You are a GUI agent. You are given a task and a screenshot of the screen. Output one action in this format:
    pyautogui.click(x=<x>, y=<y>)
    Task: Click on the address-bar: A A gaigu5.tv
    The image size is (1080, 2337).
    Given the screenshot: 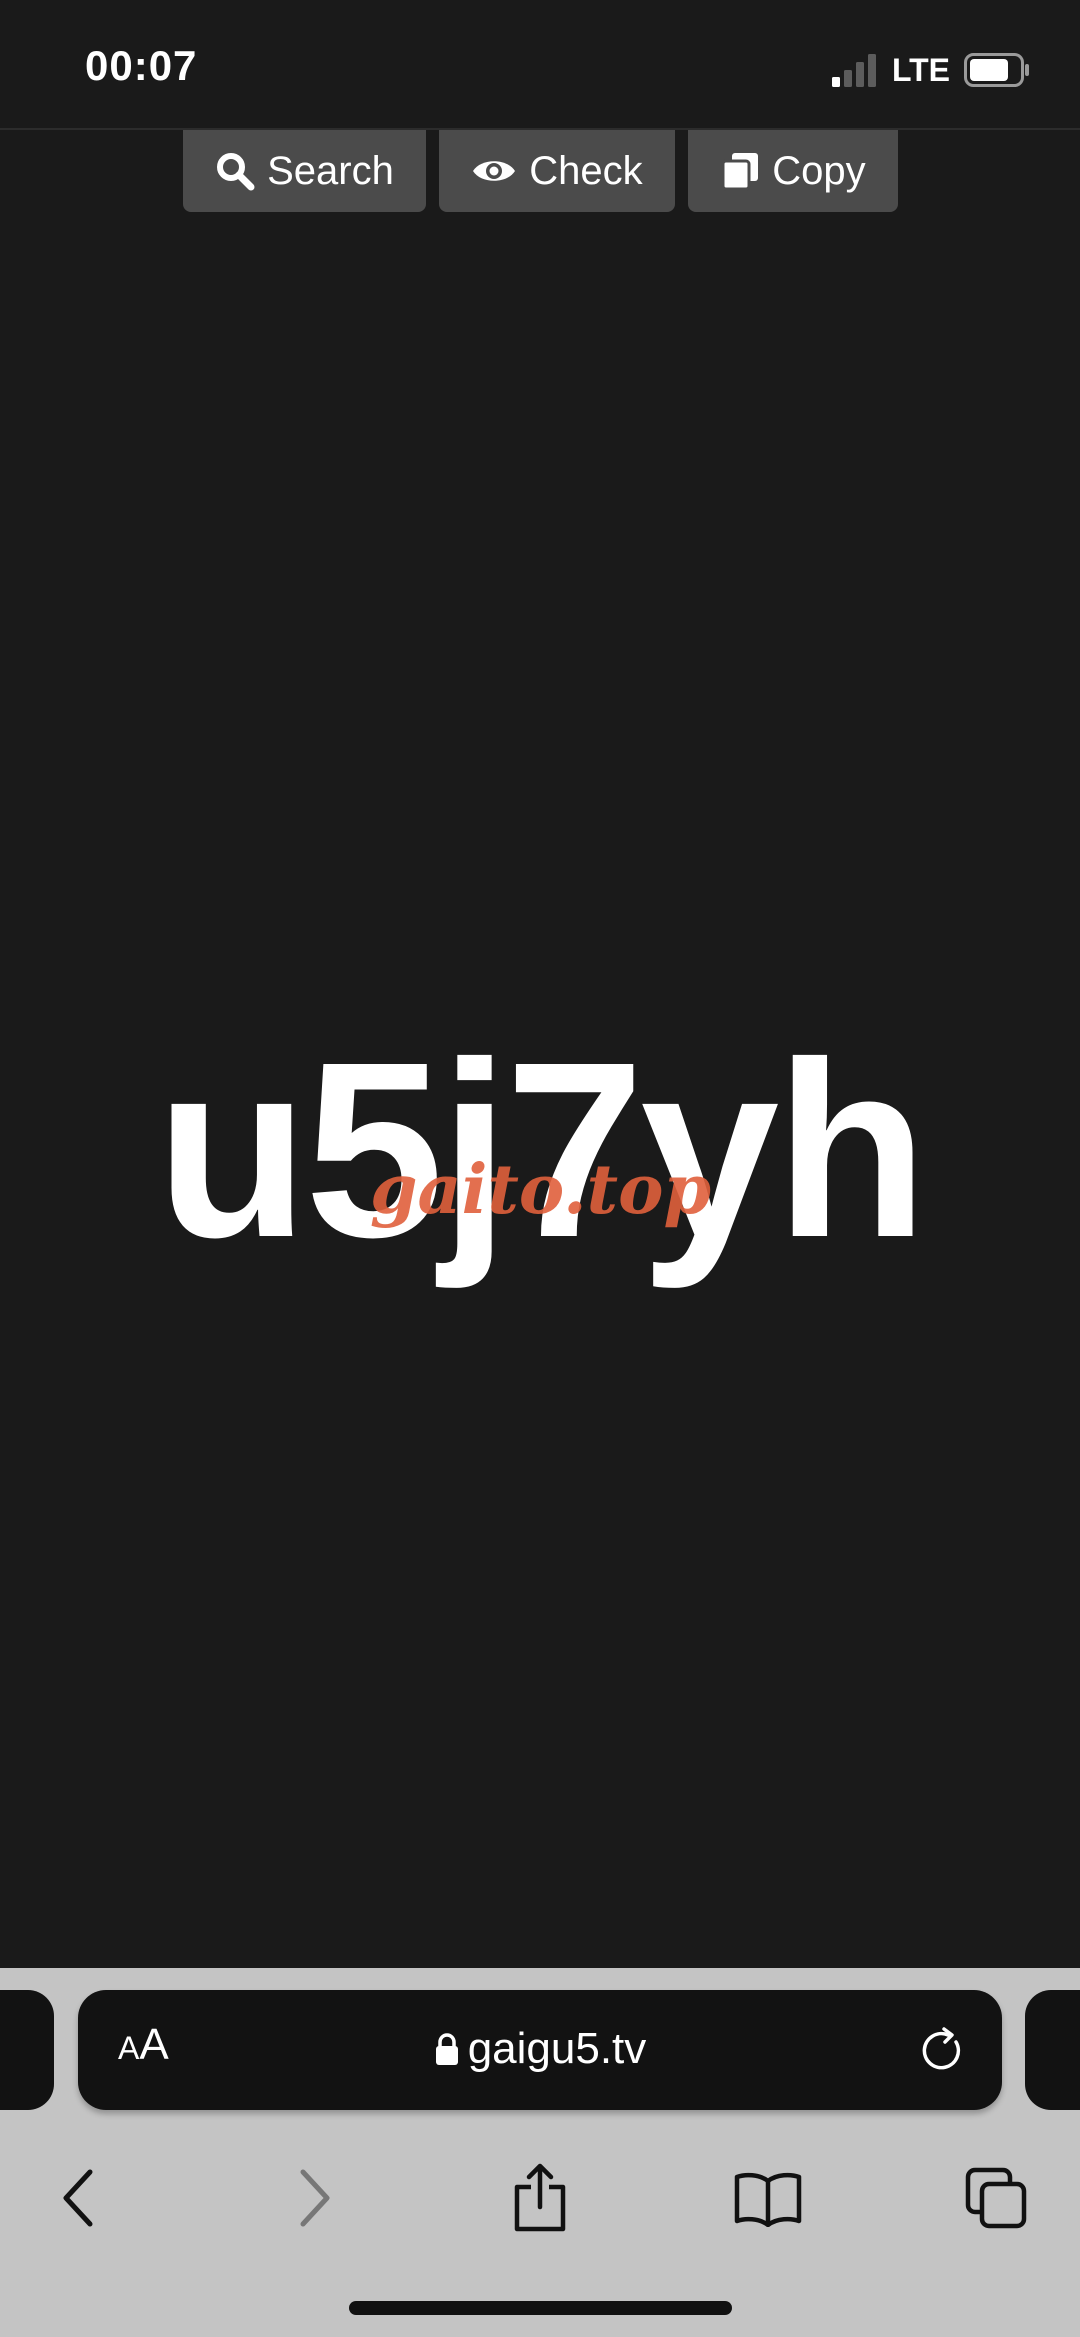 What is the action you would take?
    pyautogui.click(x=540, y=2050)
    